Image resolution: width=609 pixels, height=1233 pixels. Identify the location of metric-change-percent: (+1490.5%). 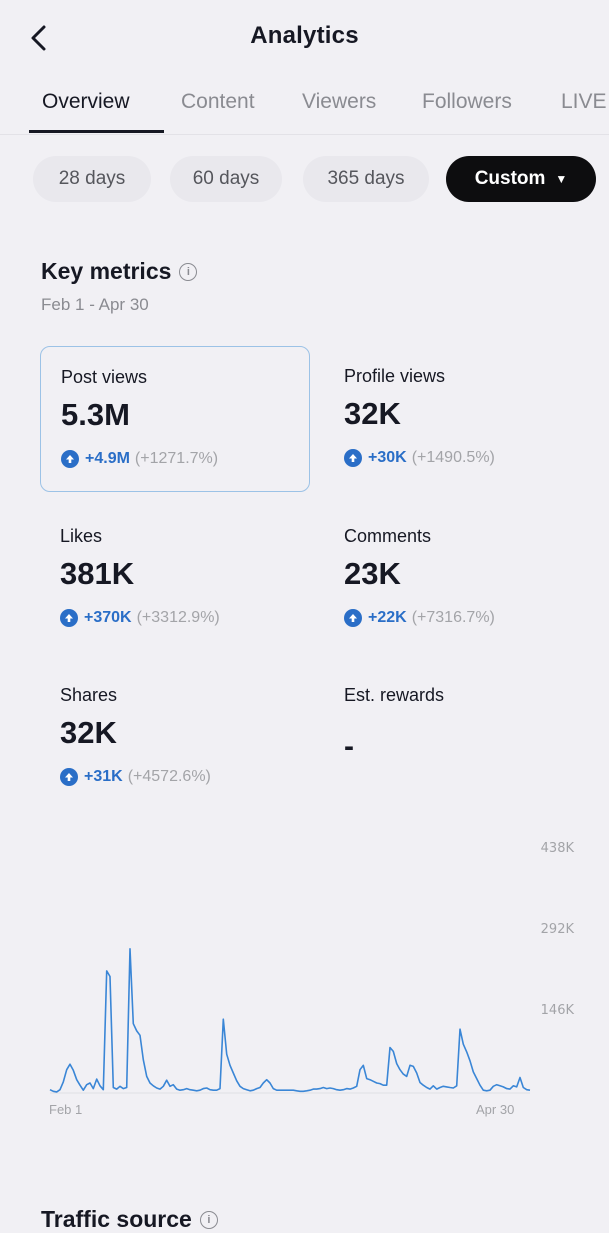
(453, 457).